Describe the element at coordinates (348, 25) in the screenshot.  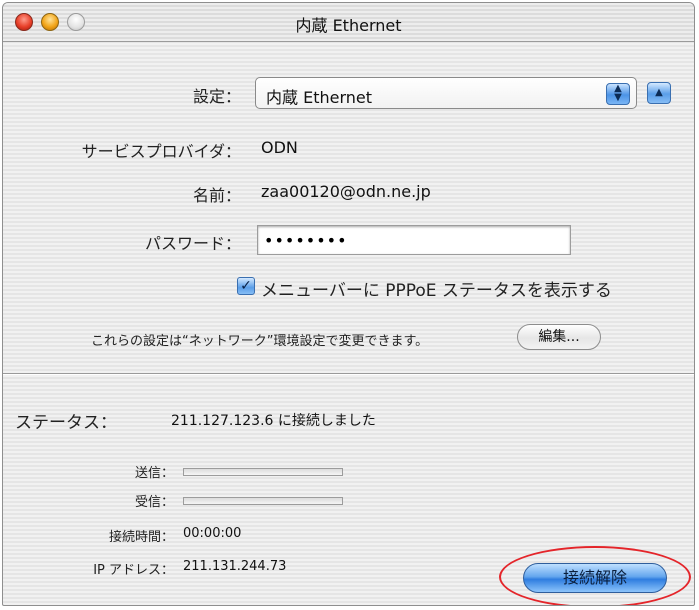
I see `window-title: 内蔵 Ethernet` at that location.